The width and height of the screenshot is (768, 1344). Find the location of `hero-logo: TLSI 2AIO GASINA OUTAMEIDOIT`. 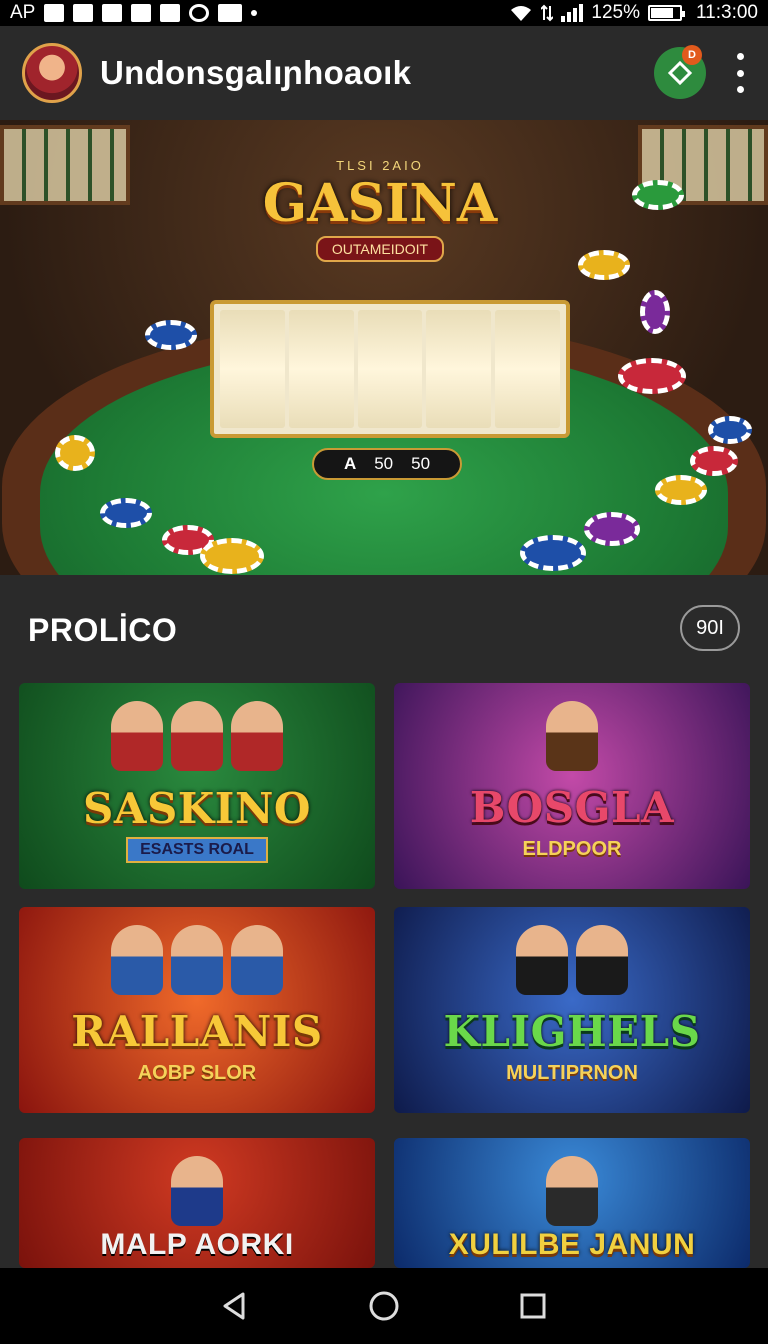

hero-logo: TLSI 2AIO GASINA OUTAMEIDOIT is located at coordinates (380, 213).